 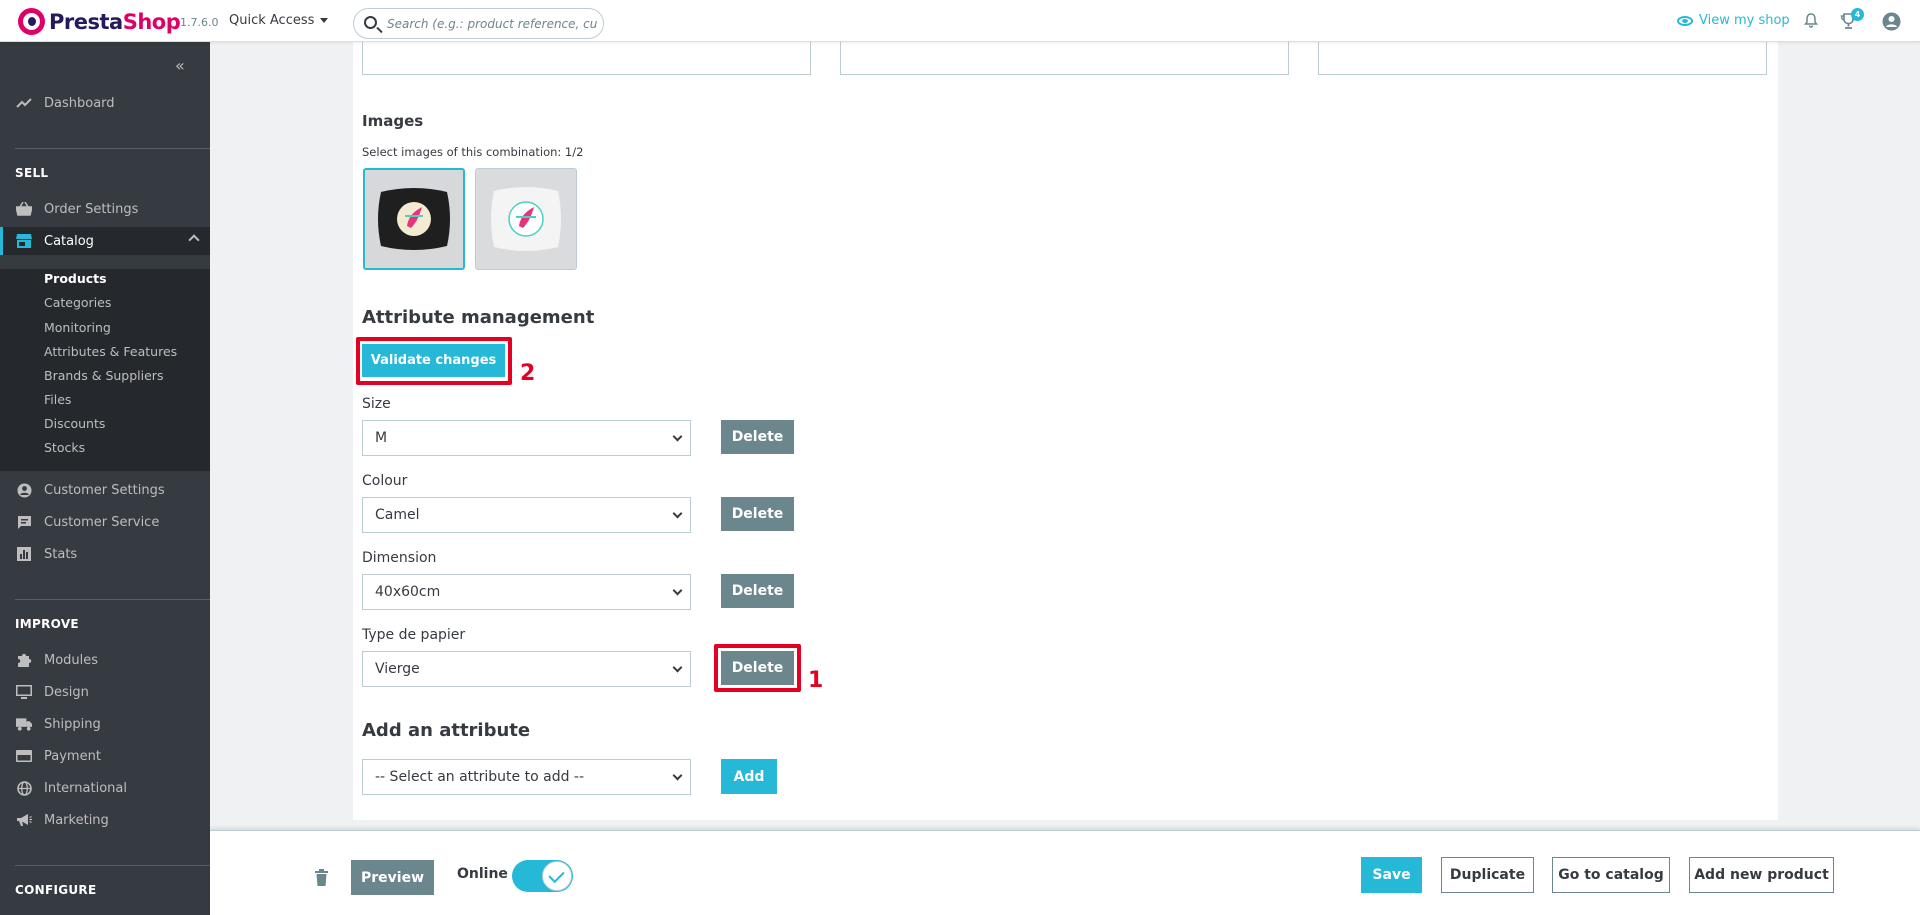 I want to click on collapse-sidebar-icon: ‹‹, so click(x=180, y=65).